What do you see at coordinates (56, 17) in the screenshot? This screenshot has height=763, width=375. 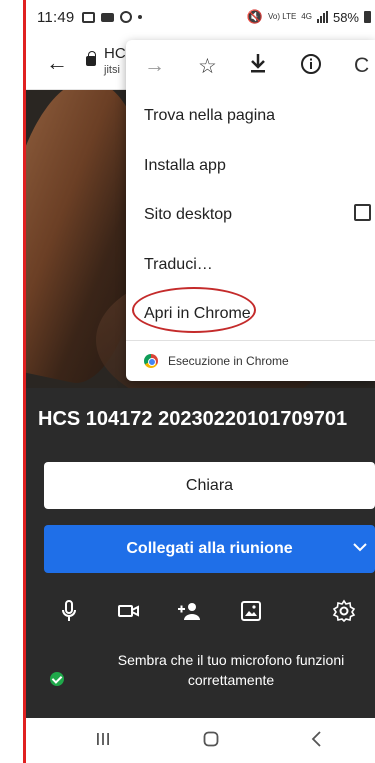 I see `status-time: 11:49` at bounding box center [56, 17].